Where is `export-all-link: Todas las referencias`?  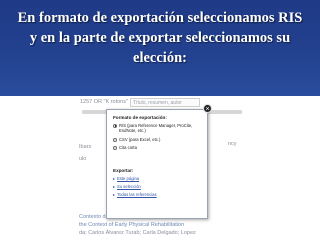 export-all-link: Todas las referencias is located at coordinates (135, 194).